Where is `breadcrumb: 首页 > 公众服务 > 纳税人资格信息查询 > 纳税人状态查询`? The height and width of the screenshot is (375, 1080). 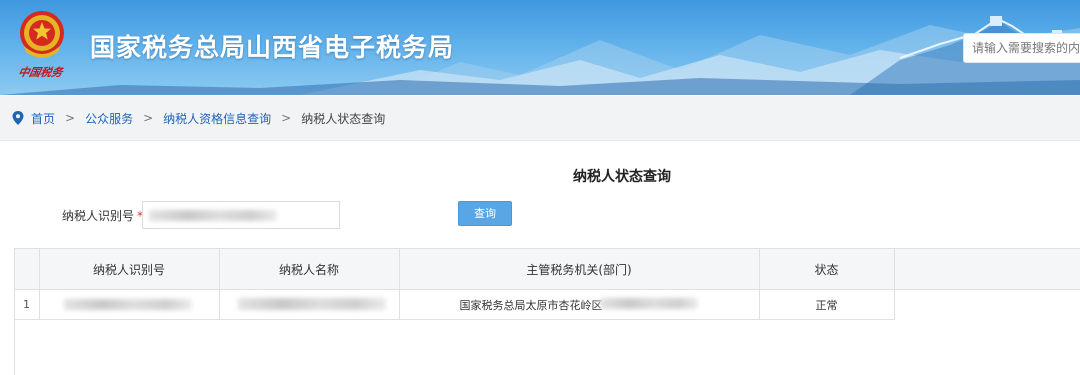 breadcrumb: 首页 > 公众服务 > 纳税人资格信息查询 > 纳税人状态查询 is located at coordinates (198, 118).